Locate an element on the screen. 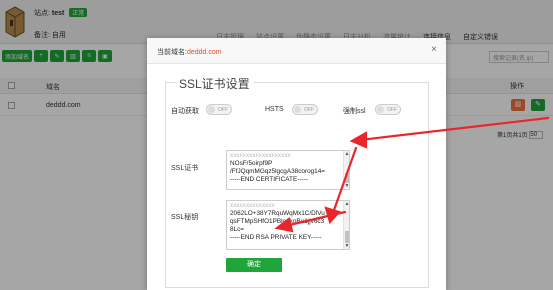 The width and height of the screenshot is (553, 290). modal-title-prefix: 当前域名: is located at coordinates (172, 52).